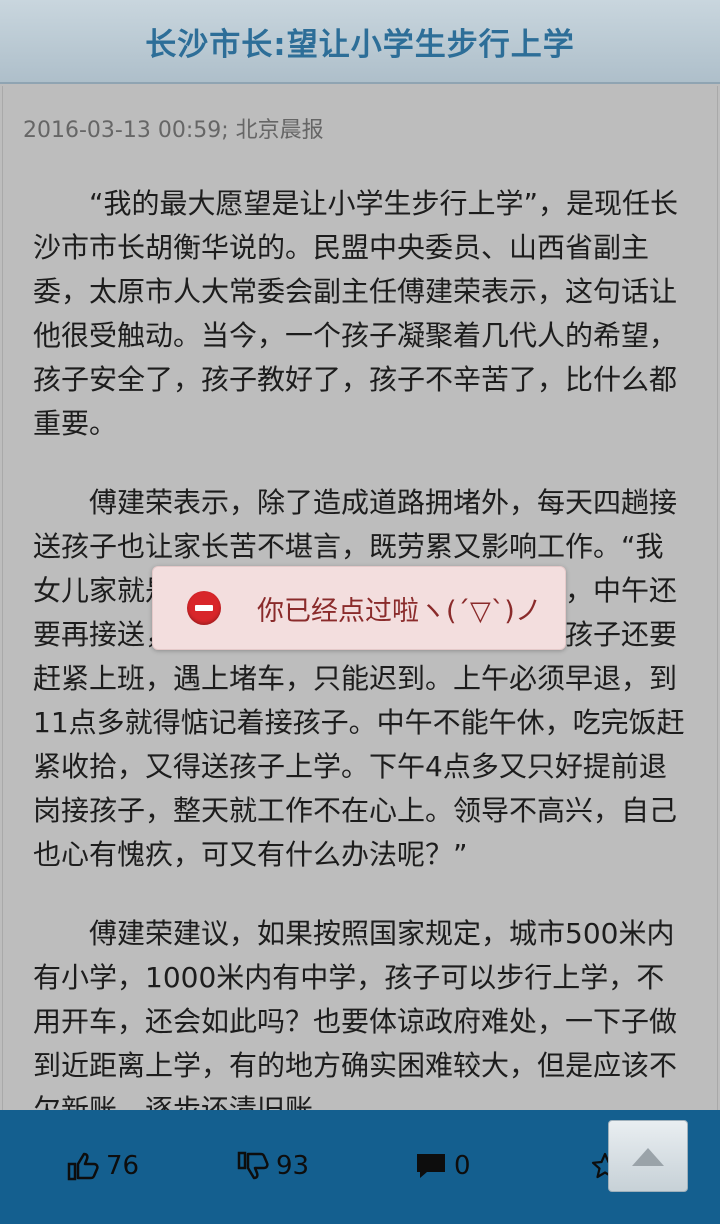 The width and height of the screenshot is (720, 1224). I want to click on like-button: 76, so click(102, 1166).